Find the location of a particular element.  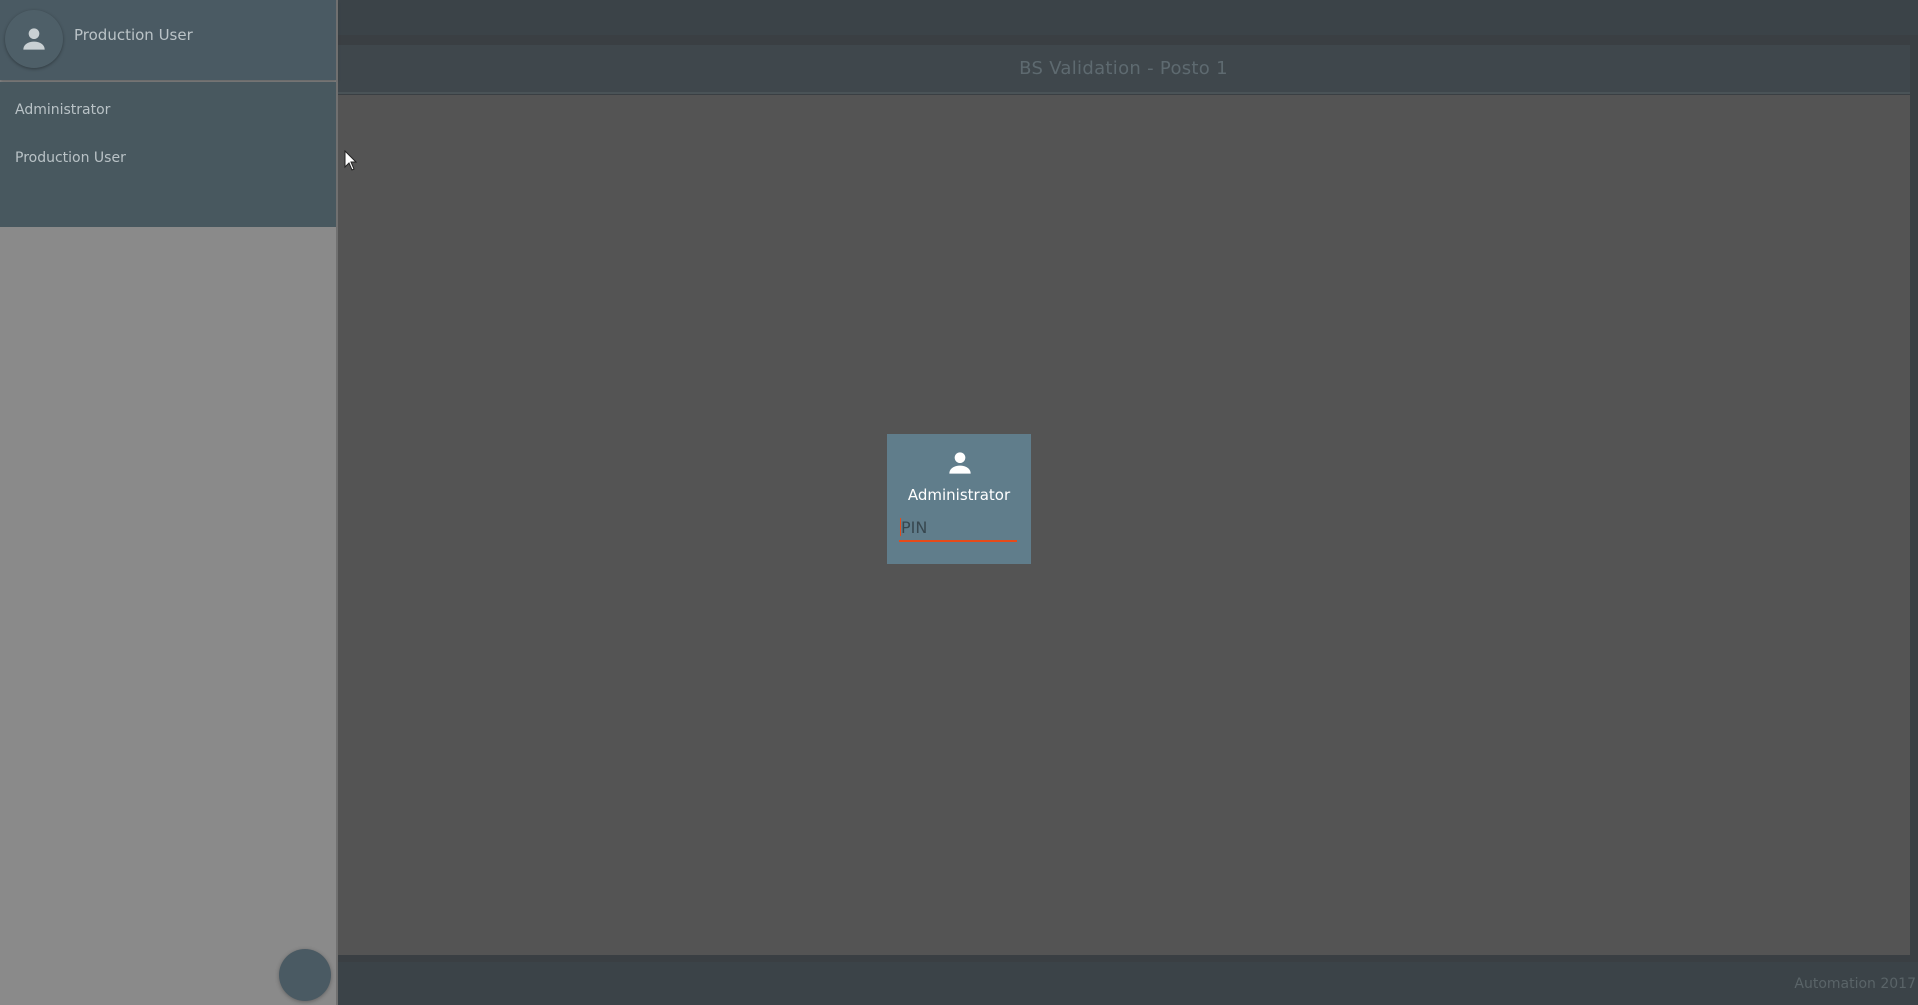

text-caret is located at coordinates (900, 527).